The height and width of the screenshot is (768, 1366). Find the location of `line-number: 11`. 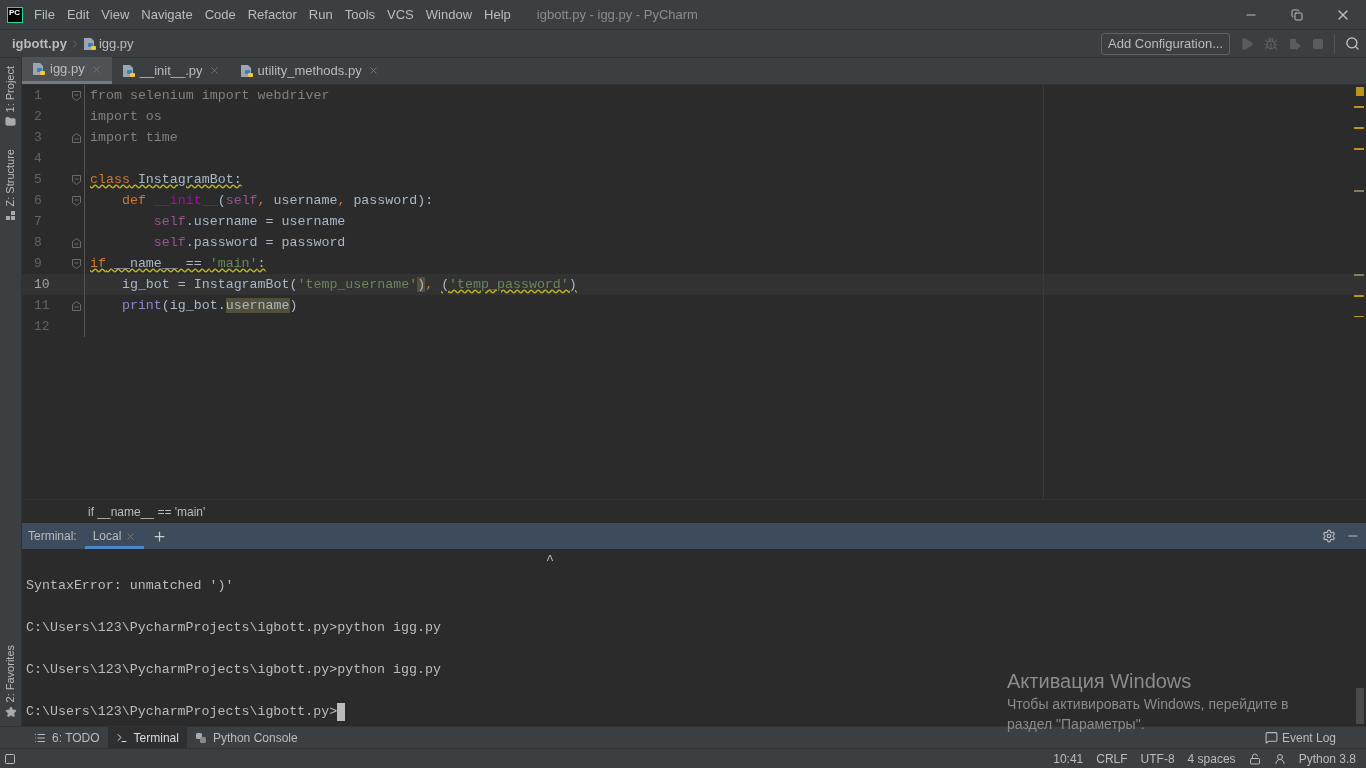

line-number: 11 is located at coordinates (42, 305).